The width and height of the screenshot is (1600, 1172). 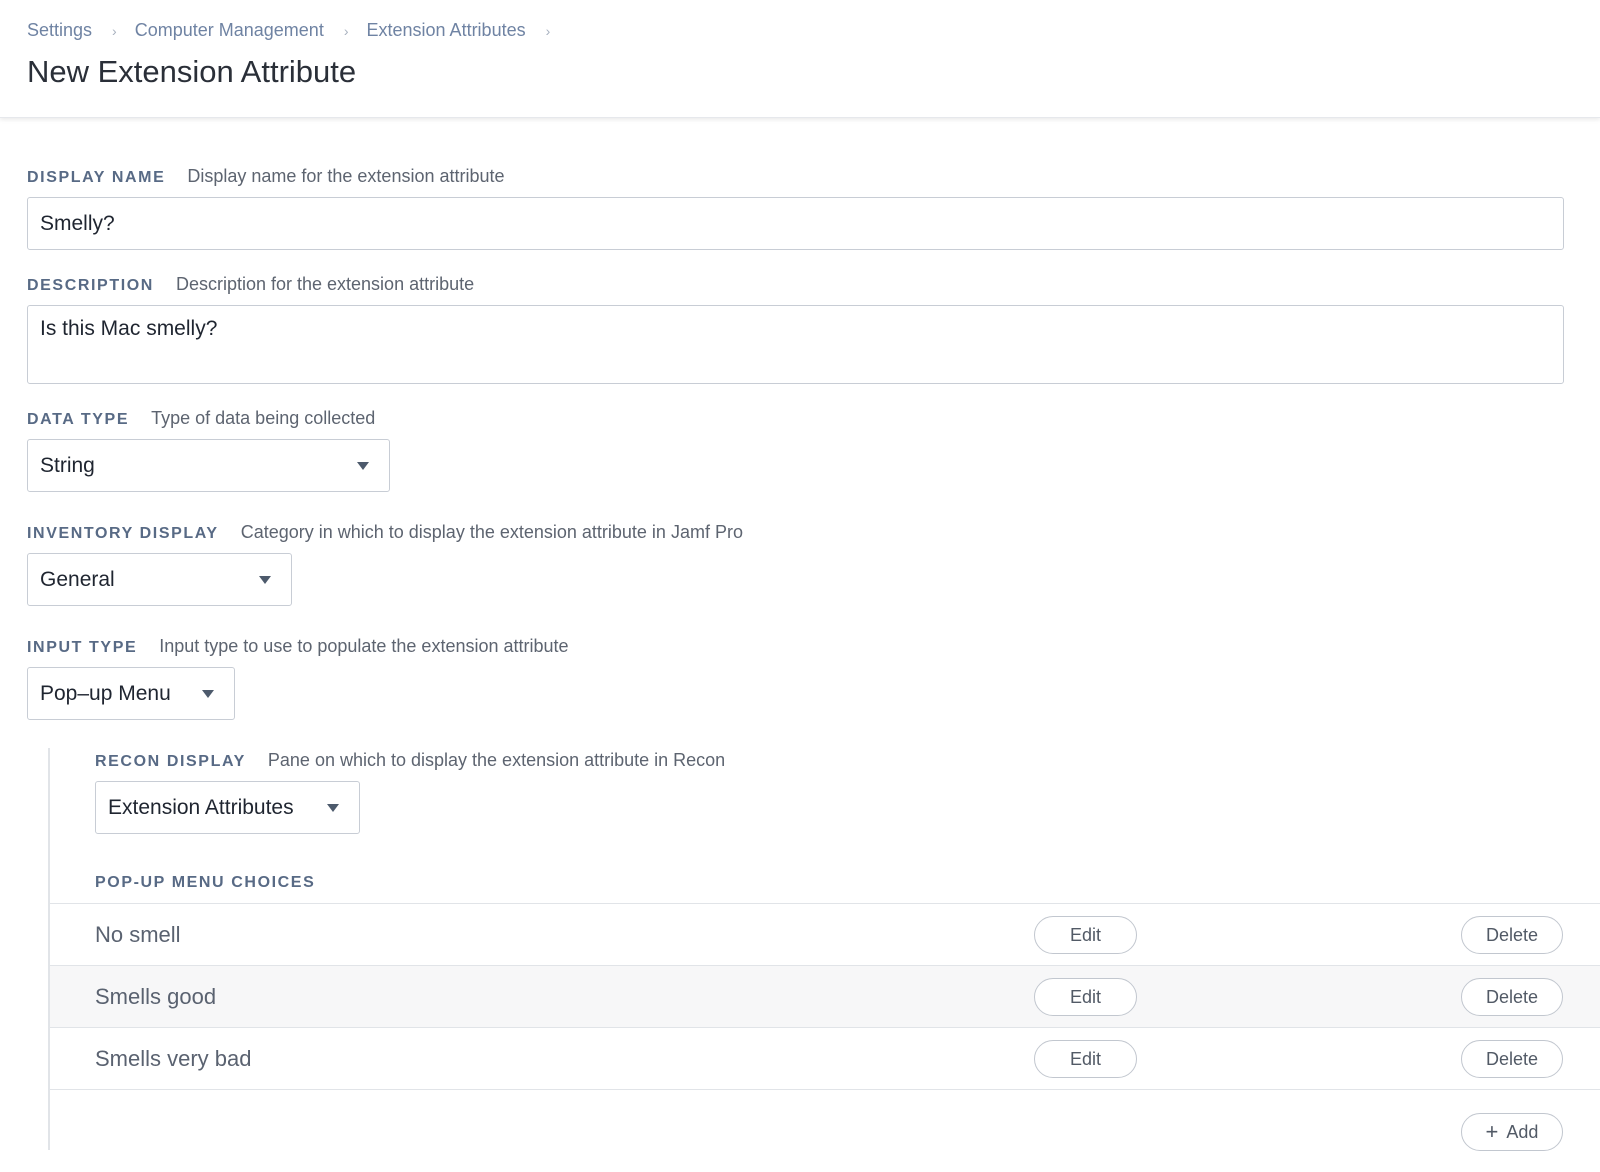 I want to click on table-row: No smell Edit Delete, so click(x=825, y=935).